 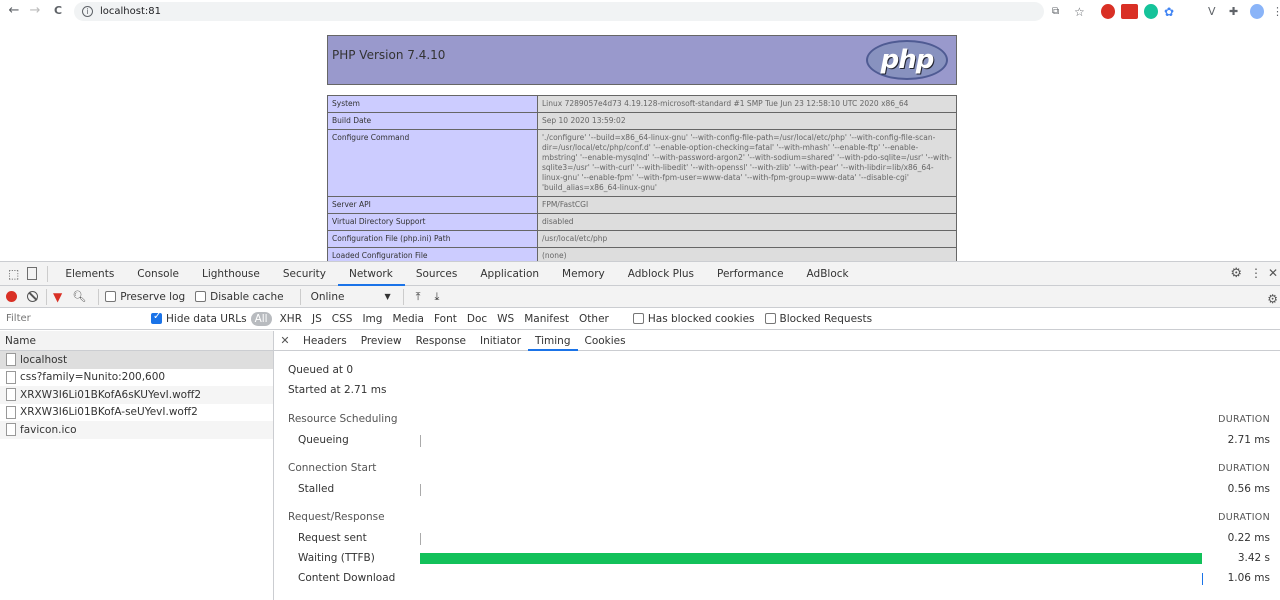 What do you see at coordinates (87, 11) in the screenshot?
I see `site-info-icon: i` at bounding box center [87, 11].